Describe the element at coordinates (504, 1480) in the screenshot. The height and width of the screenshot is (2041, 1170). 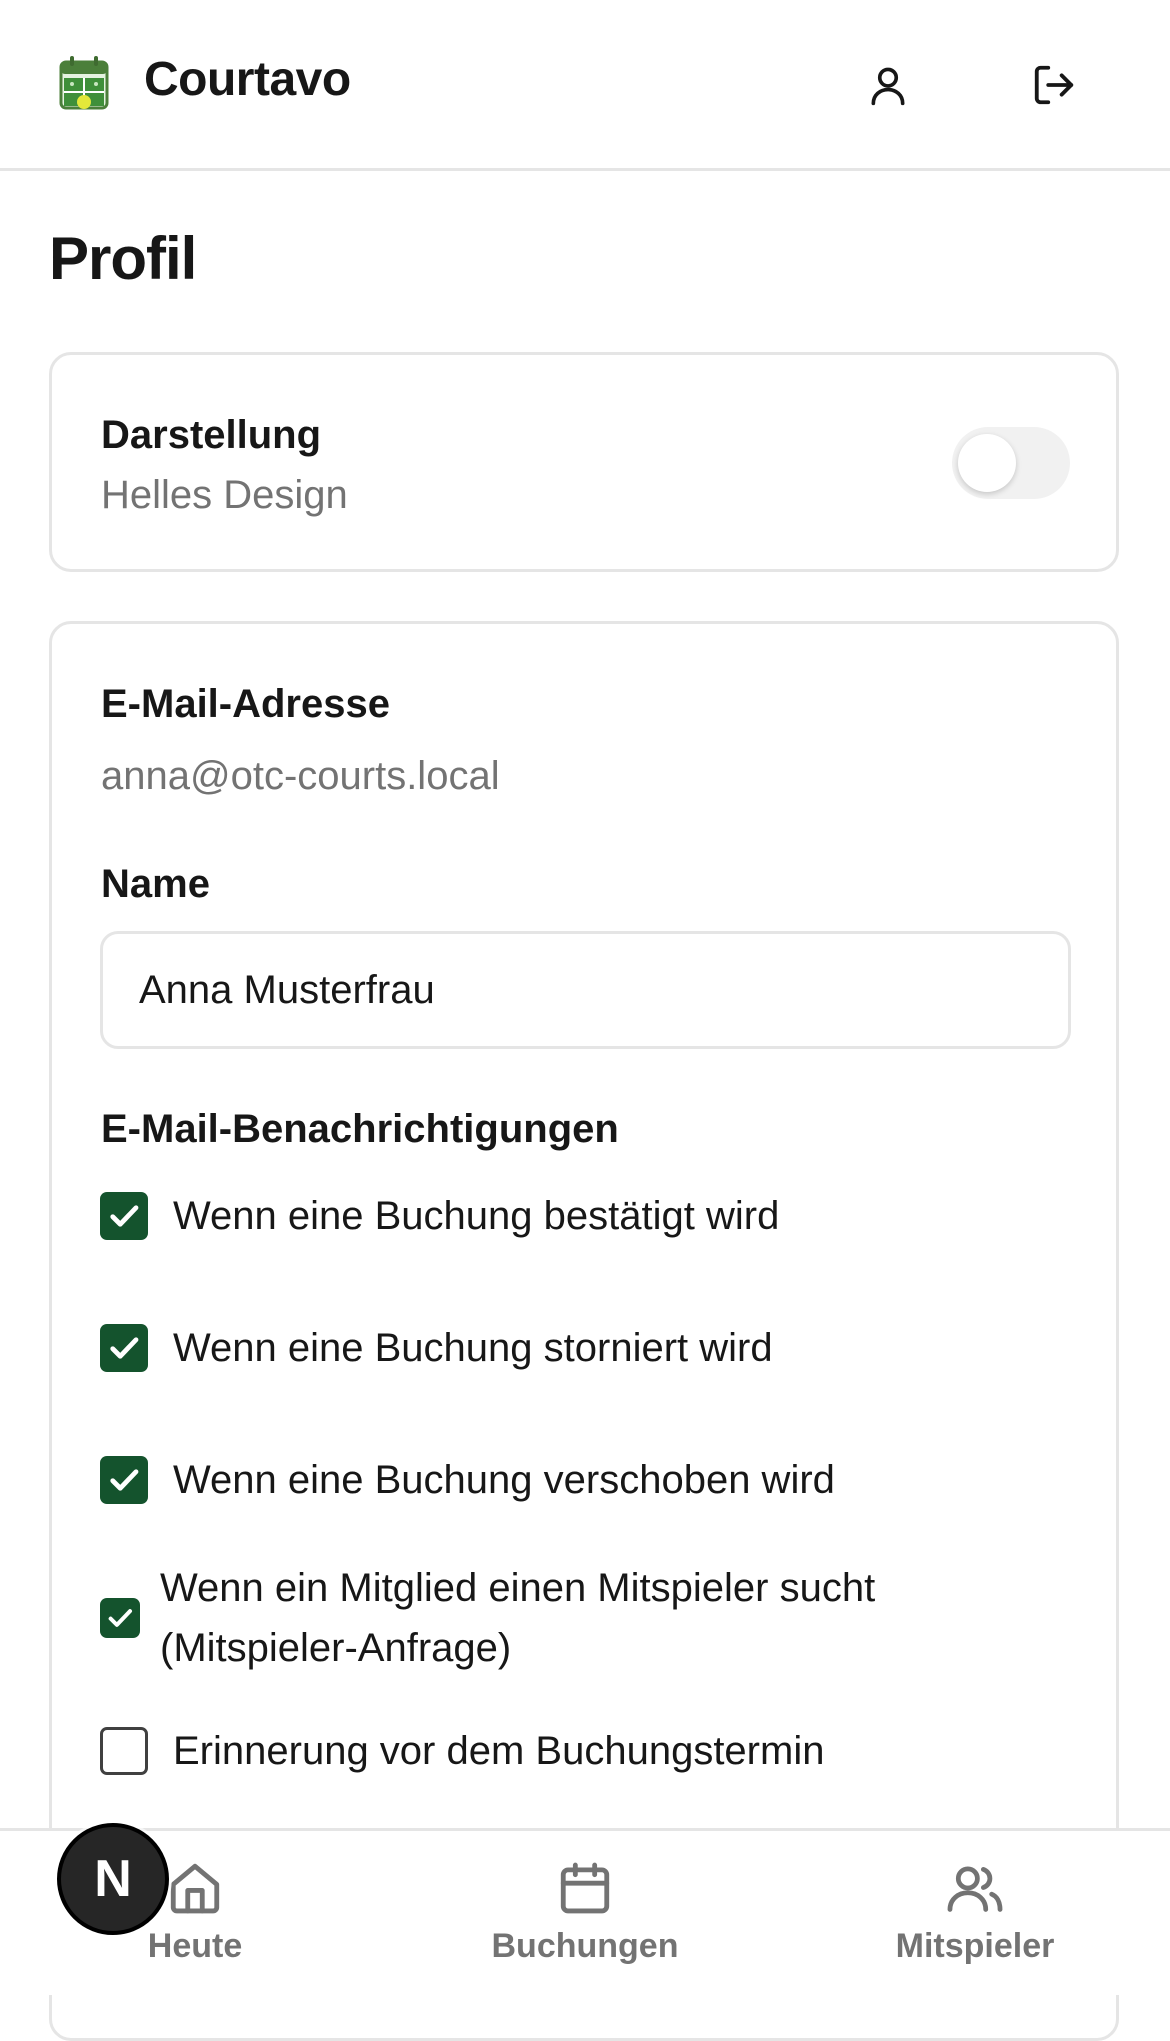
I see `checkbox-label: Wenn eine Buchung verschoben wird` at that location.